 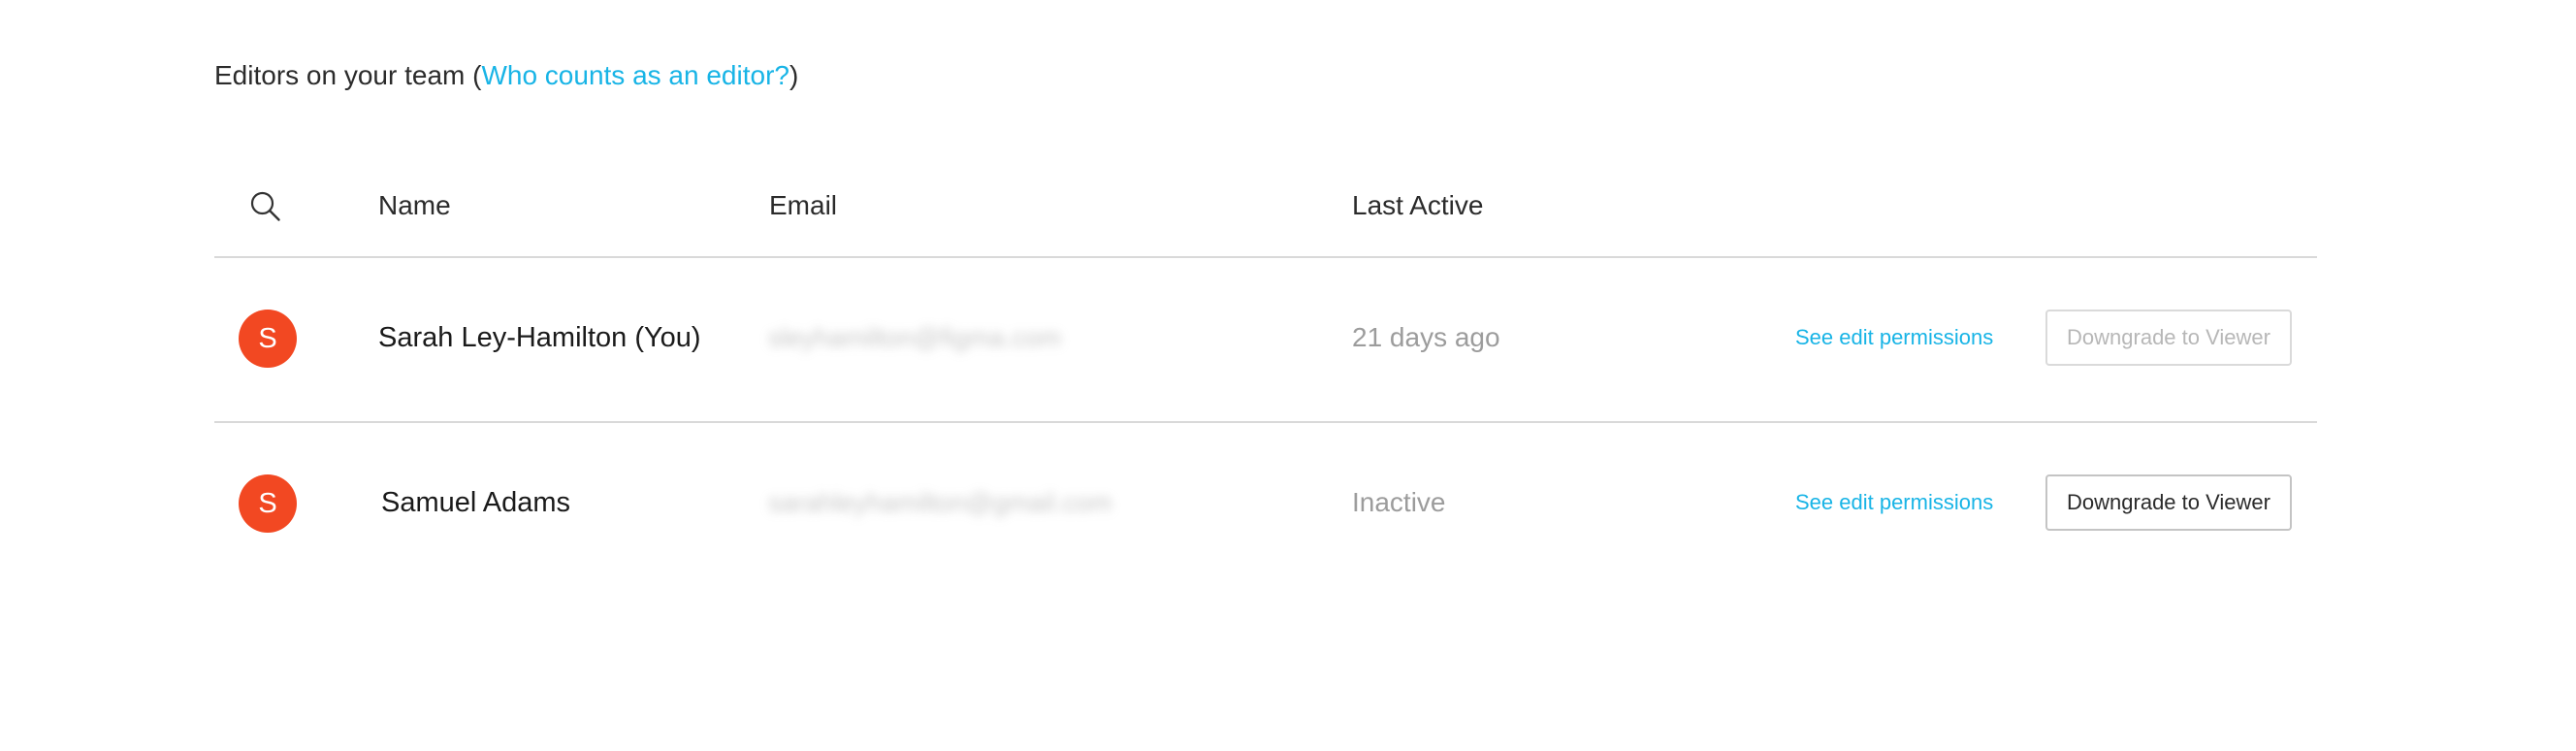 What do you see at coordinates (1426, 337) in the screenshot?
I see `last-active: 21 days ago` at bounding box center [1426, 337].